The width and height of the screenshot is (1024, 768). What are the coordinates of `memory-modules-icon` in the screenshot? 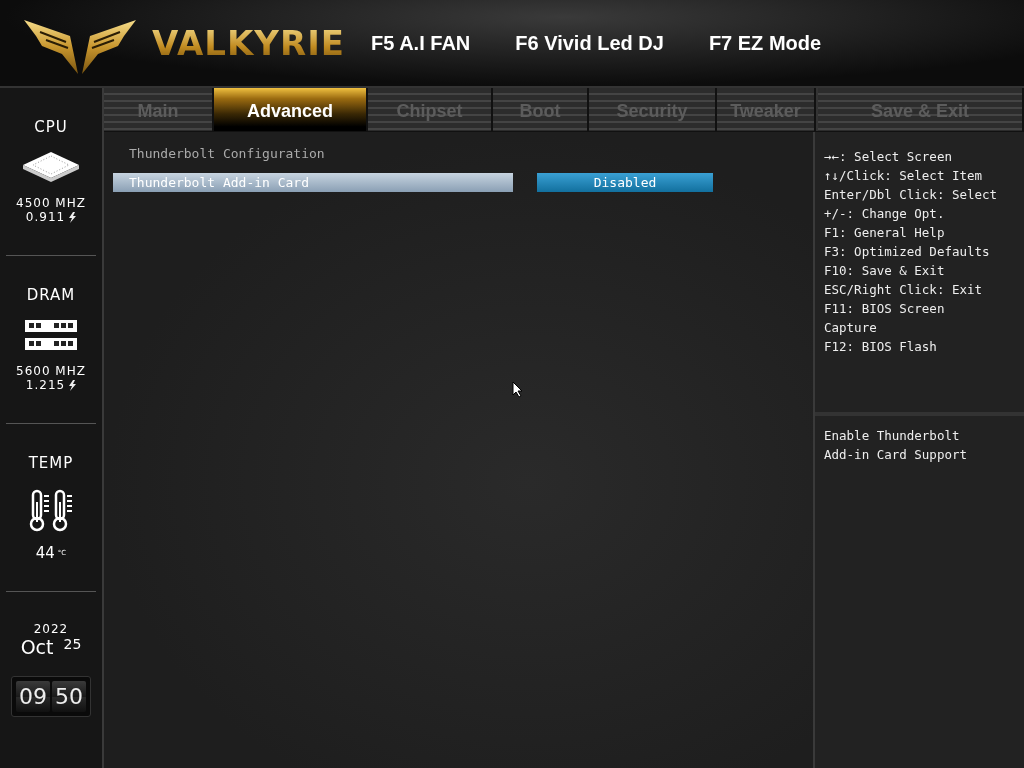 It's located at (51, 335).